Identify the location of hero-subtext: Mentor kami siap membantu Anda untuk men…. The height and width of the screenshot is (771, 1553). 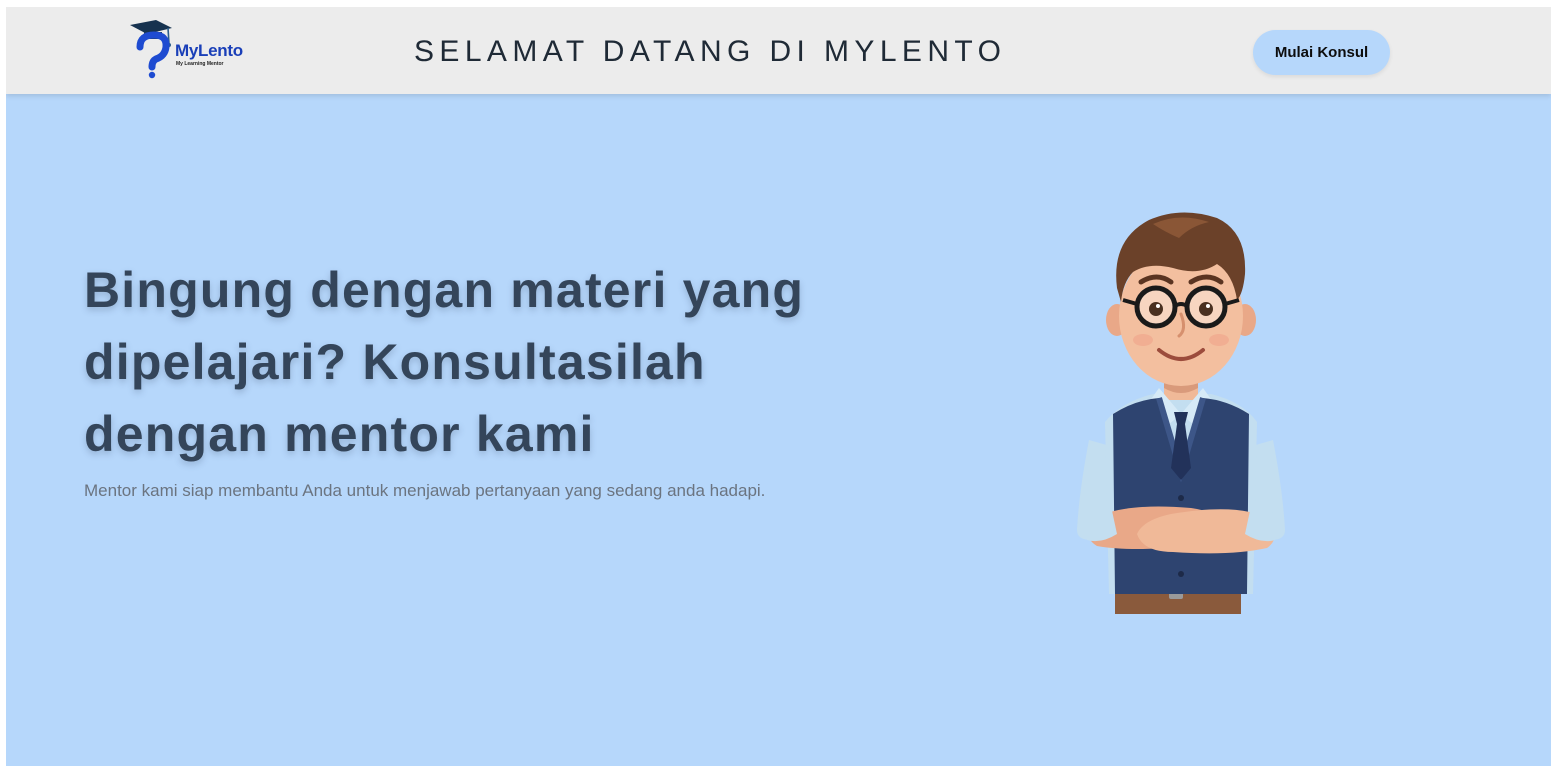
(425, 490).